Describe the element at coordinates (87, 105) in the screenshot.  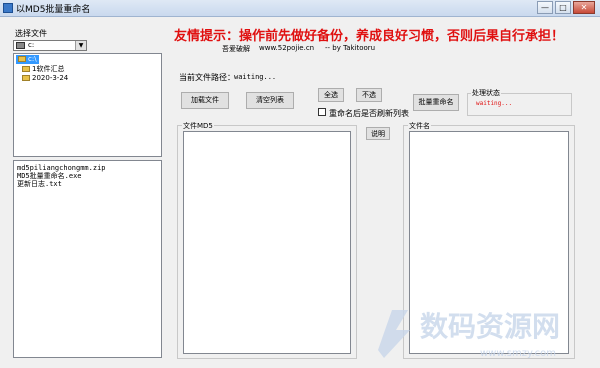
I see `folder-tree: c:\ 1软件汇总 2020-3-24` at that location.